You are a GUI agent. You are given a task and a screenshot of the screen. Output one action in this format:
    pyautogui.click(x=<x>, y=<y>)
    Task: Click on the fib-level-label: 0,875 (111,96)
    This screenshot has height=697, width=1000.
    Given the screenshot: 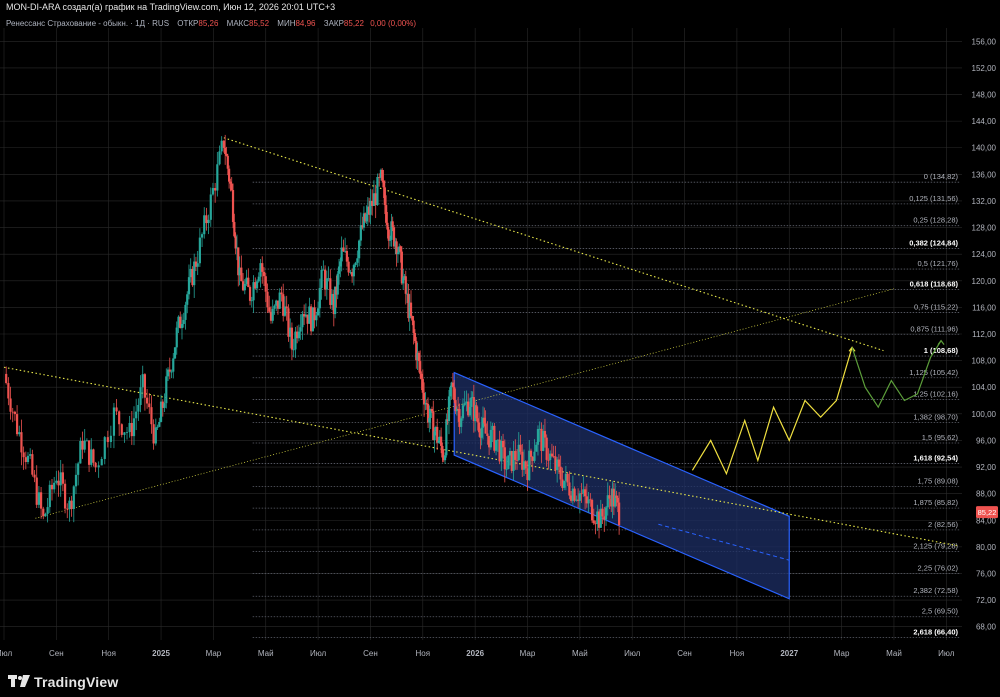 What is the action you would take?
    pyautogui.click(x=934, y=328)
    